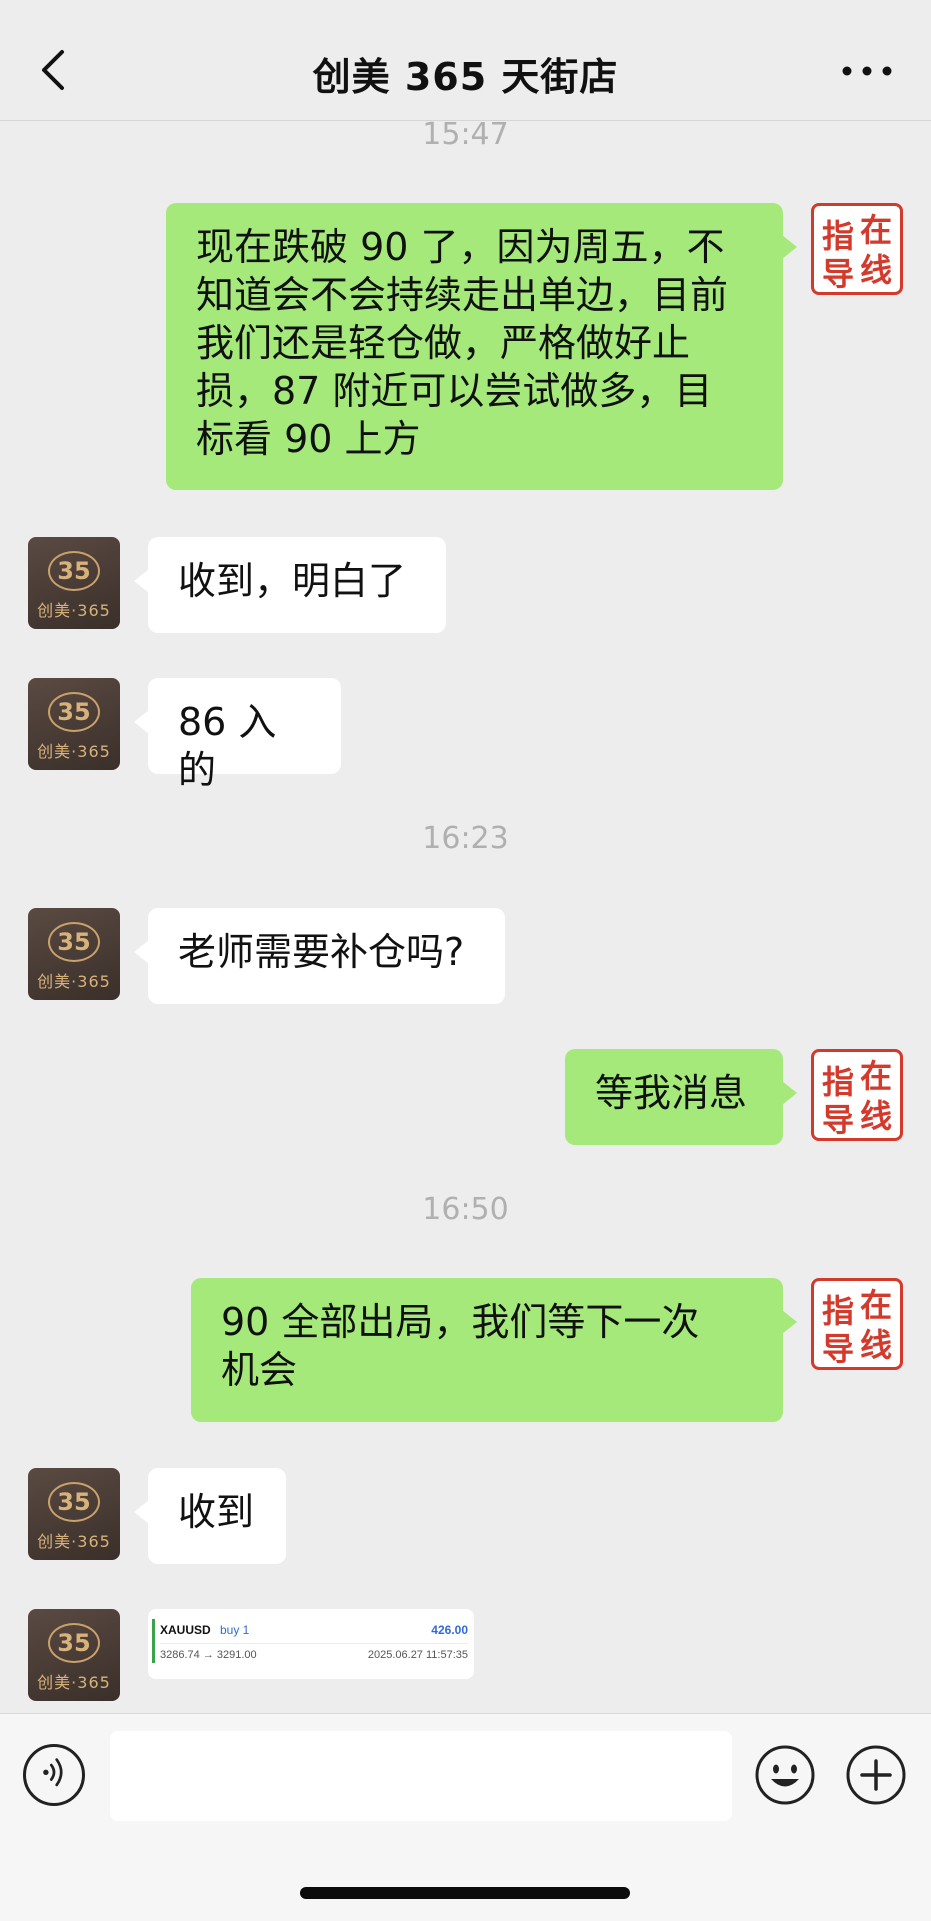 Image resolution: width=931 pixels, height=1921 pixels. I want to click on message-bubble-outgoing: 90 全部出局，我们等下一次 机会, so click(494, 1350).